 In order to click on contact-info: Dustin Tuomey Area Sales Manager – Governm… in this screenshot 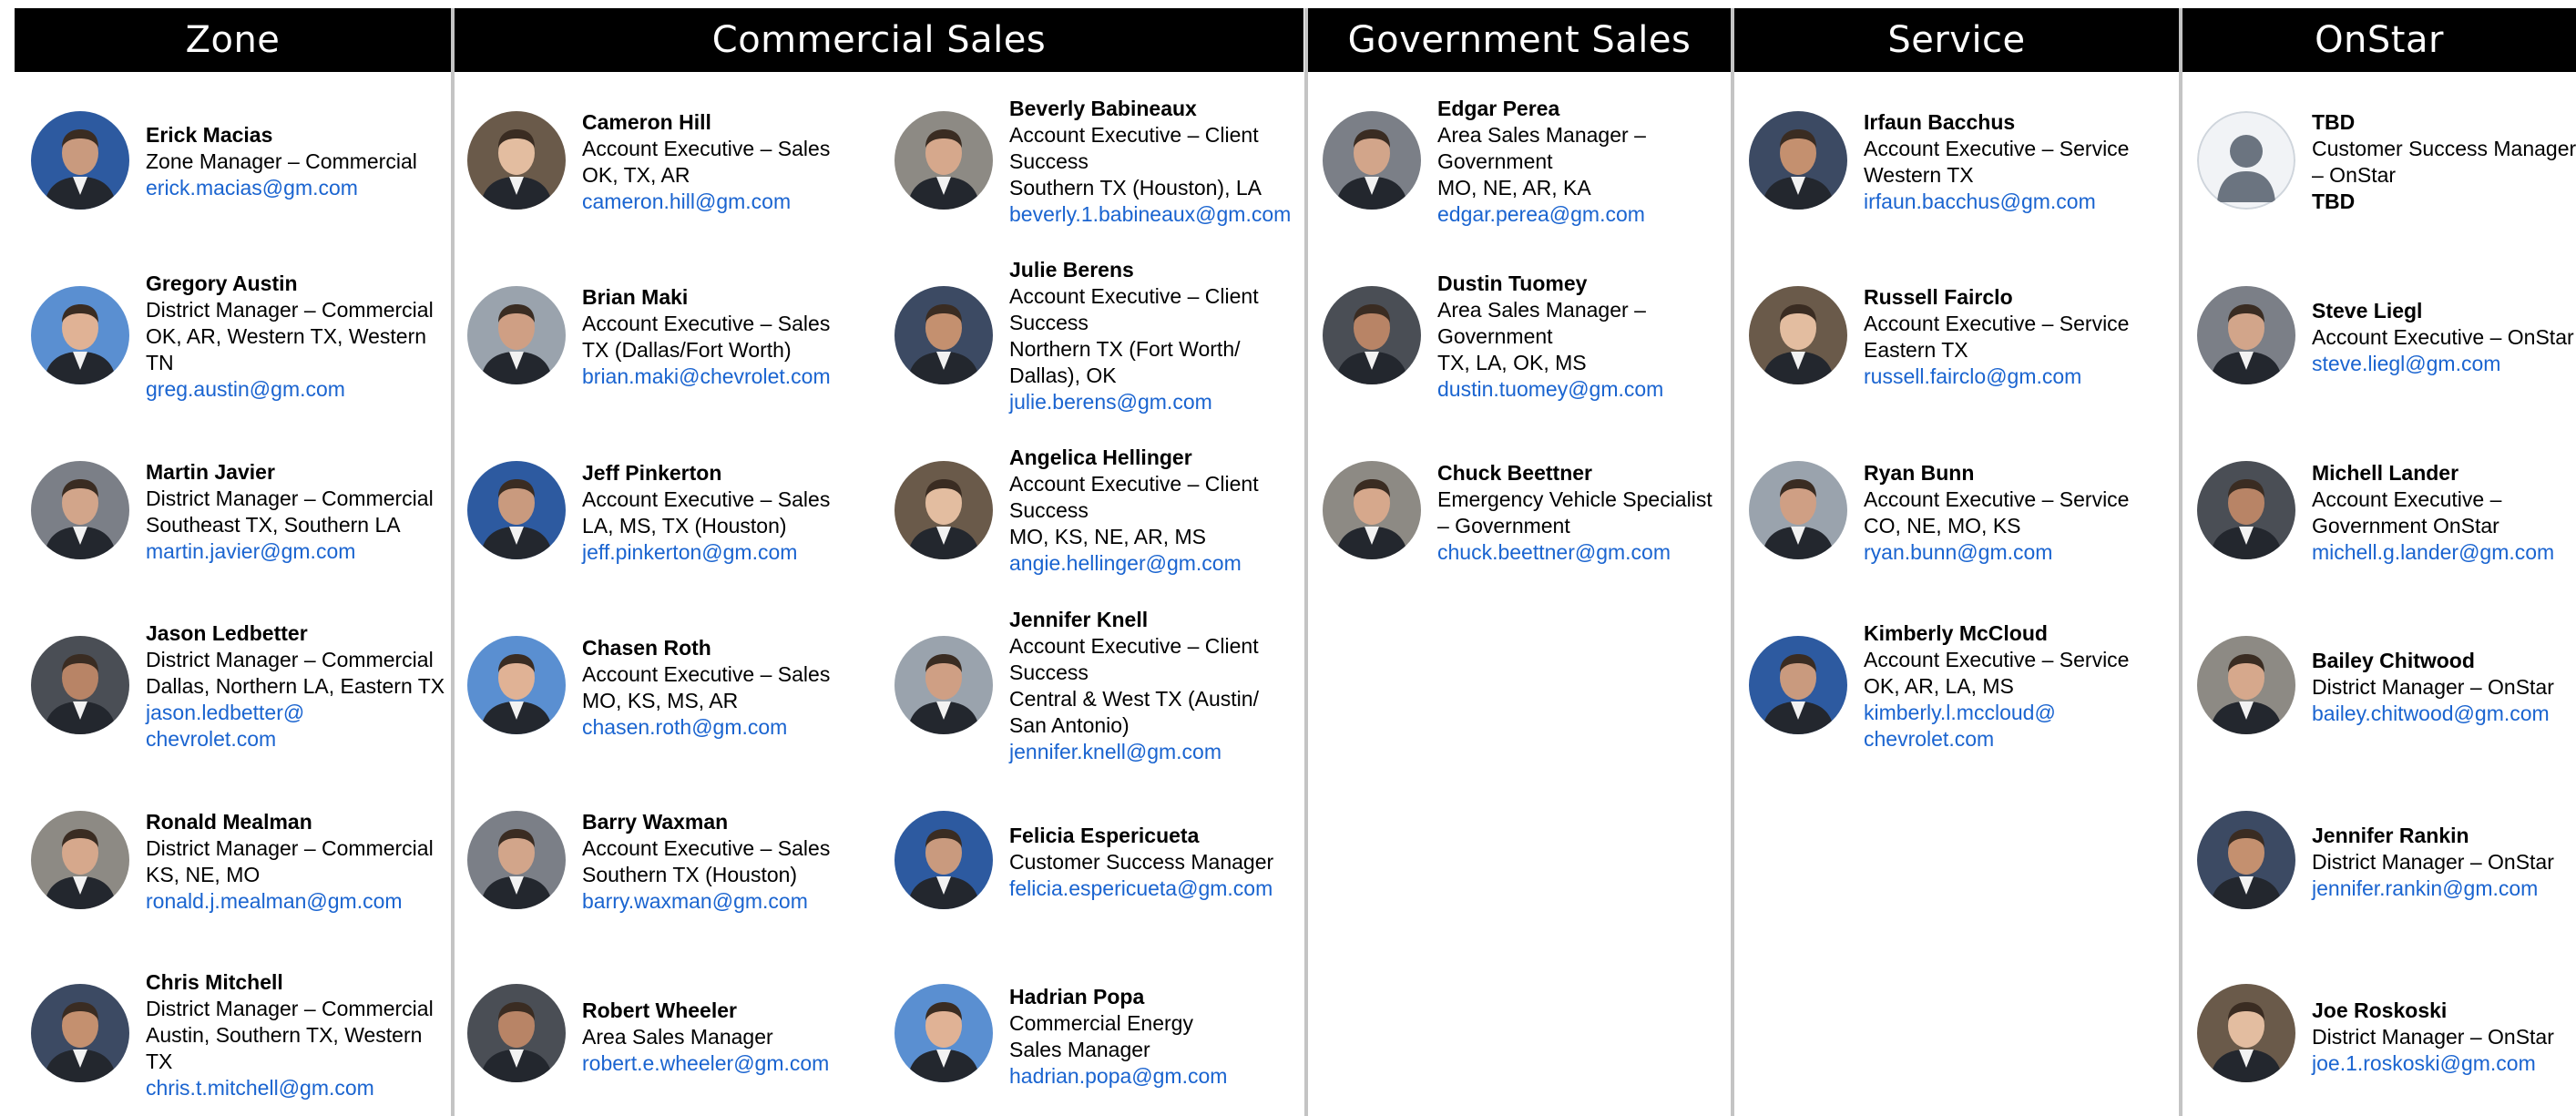, I will do `click(1550, 337)`.